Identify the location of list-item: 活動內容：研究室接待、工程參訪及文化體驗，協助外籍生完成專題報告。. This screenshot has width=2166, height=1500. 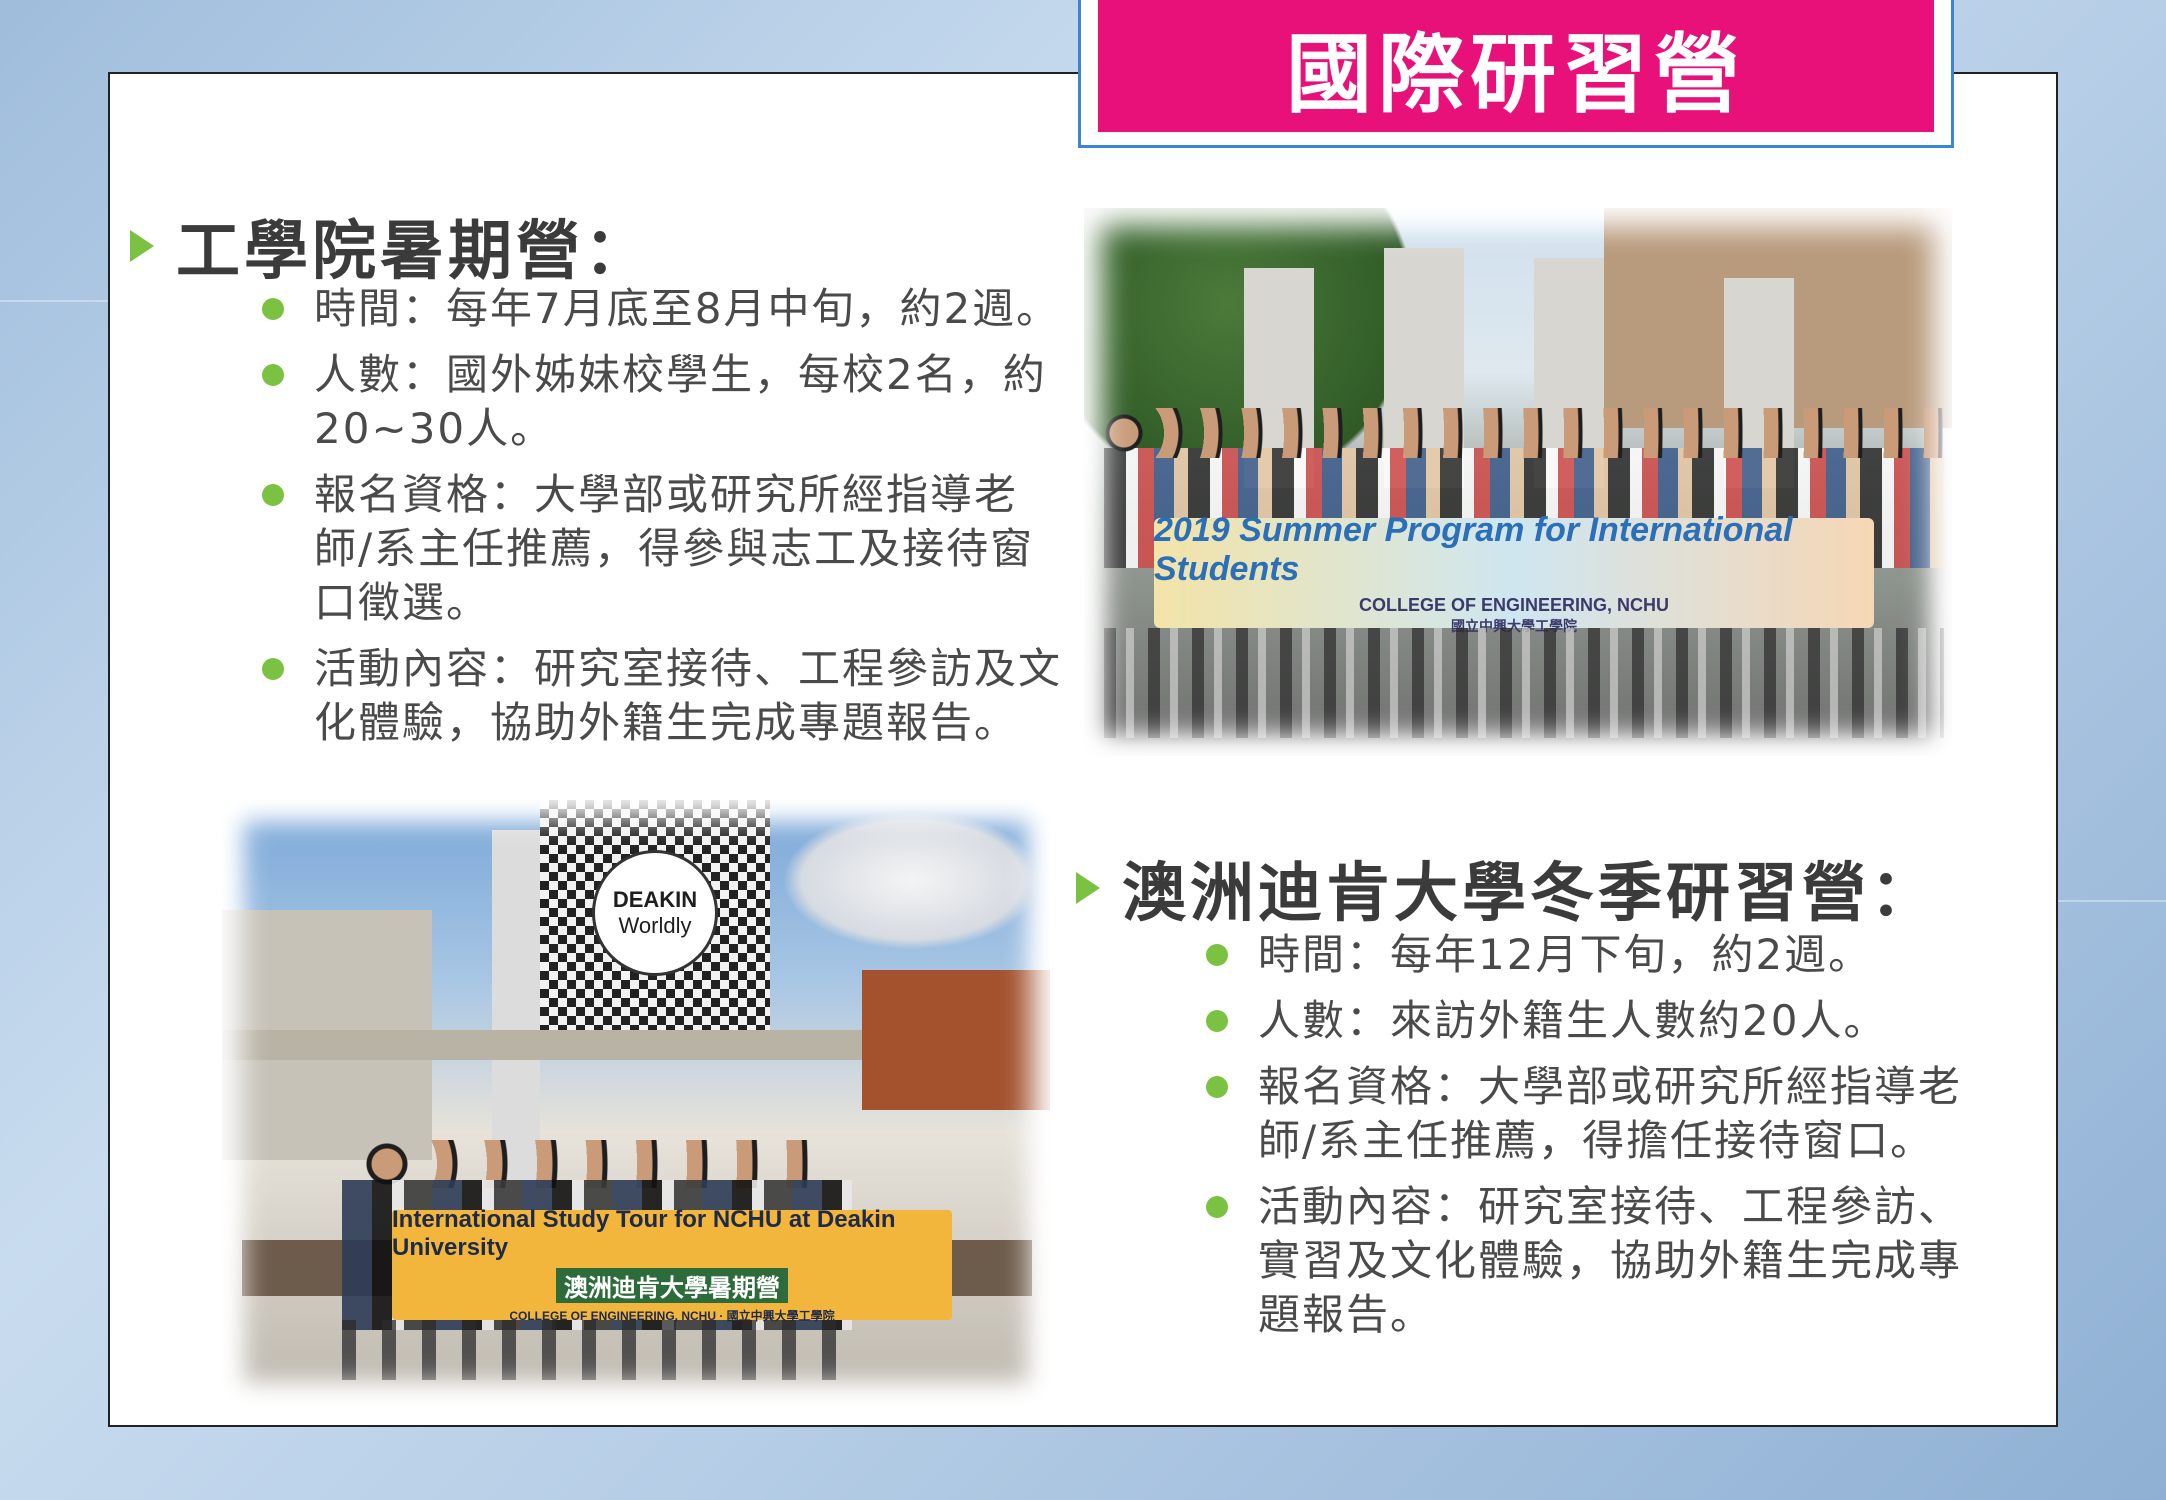
(667, 696).